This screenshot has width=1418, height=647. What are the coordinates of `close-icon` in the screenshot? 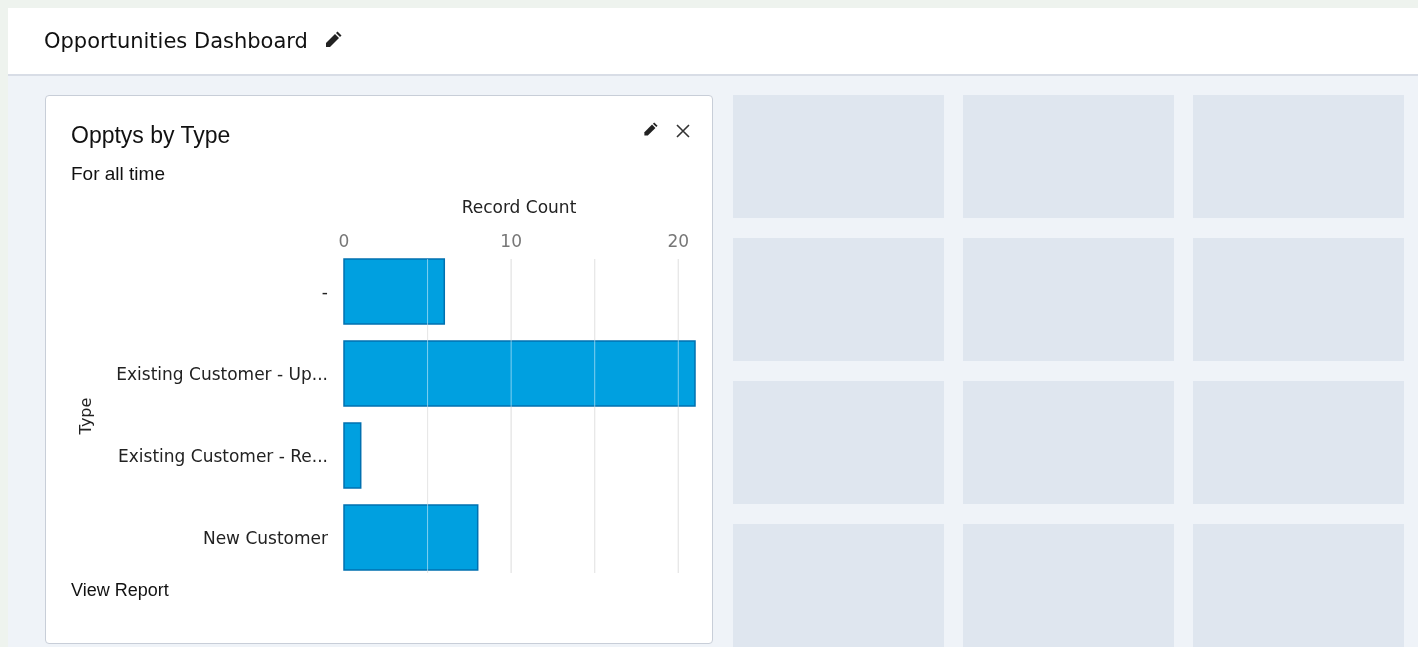 It's located at (683, 130).